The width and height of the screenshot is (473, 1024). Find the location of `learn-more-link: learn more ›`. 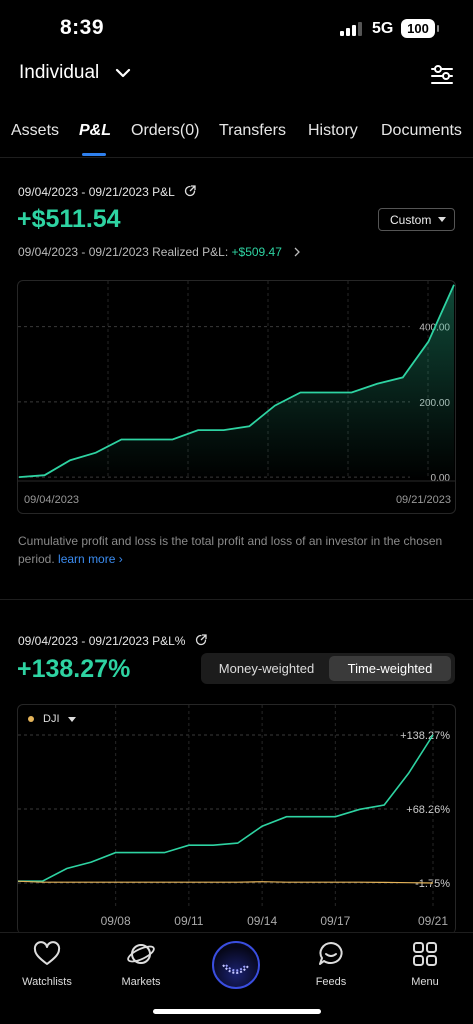

learn-more-link: learn more › is located at coordinates (90, 559).